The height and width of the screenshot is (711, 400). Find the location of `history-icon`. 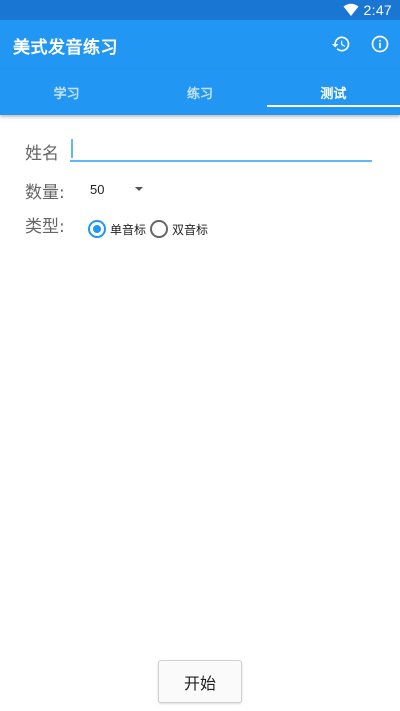

history-icon is located at coordinates (340, 44).